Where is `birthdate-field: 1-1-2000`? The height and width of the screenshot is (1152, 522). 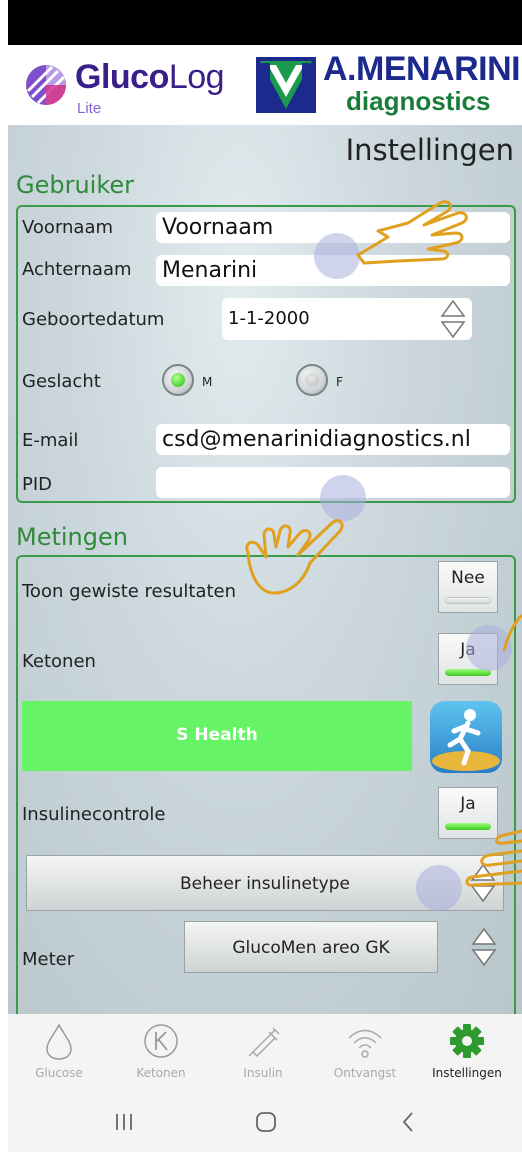 birthdate-field: 1-1-2000 is located at coordinates (347, 319).